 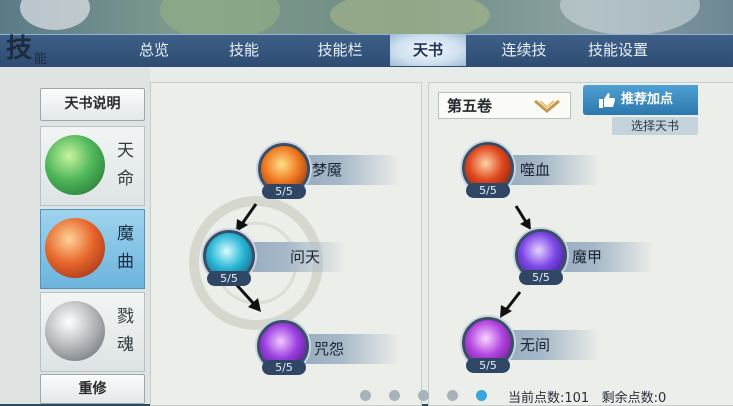 I want to click on jade-beast-icon, so click(x=75, y=165).